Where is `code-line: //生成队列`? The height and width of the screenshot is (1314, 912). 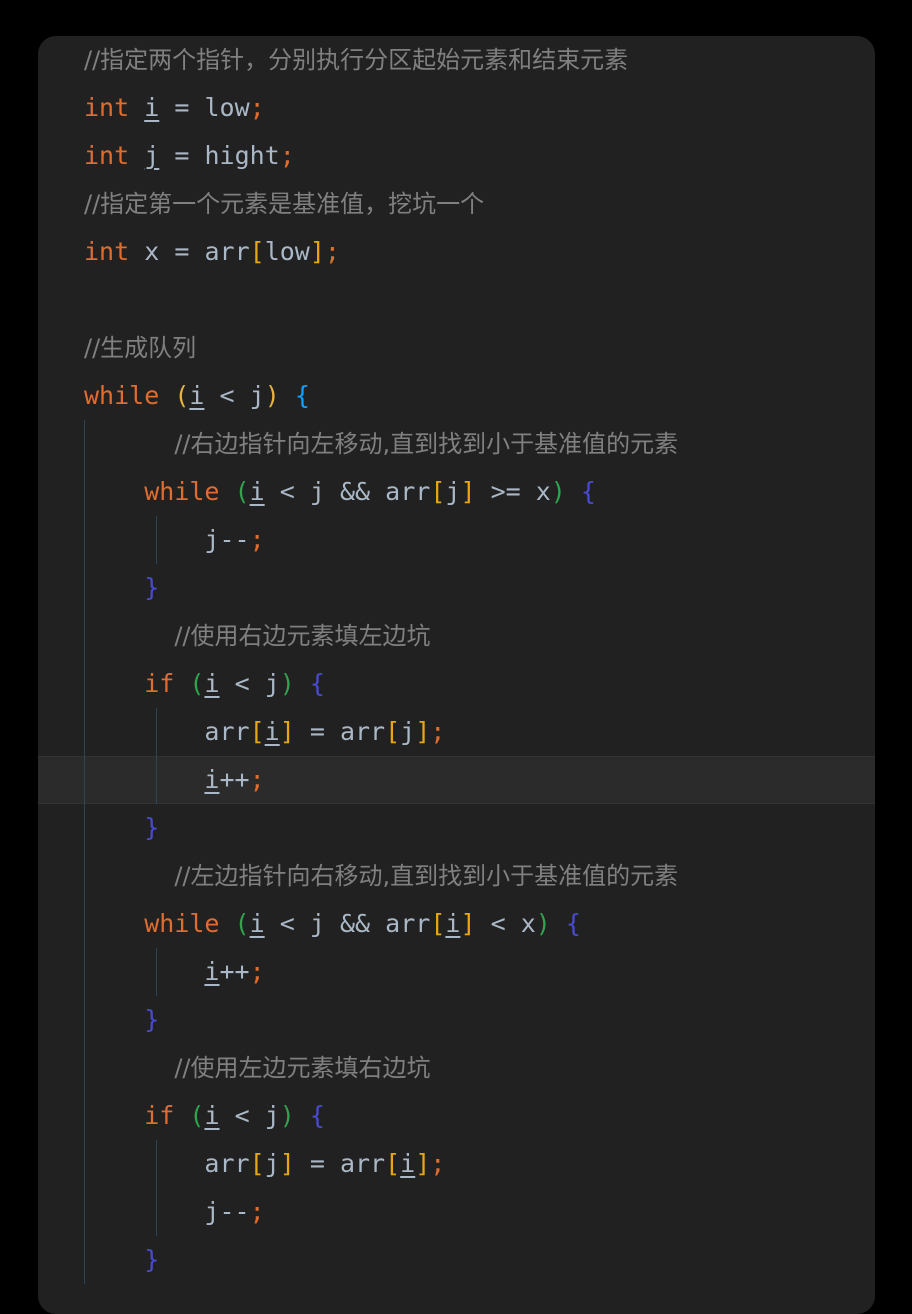
code-line: //生成队列 is located at coordinates (456, 348).